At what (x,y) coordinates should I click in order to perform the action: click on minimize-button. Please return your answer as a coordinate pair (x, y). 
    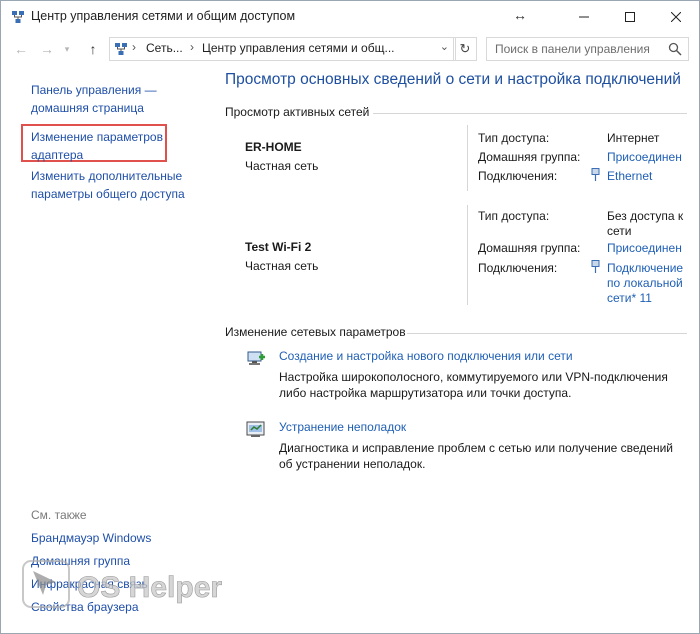
    Looking at the image, I should click on (584, 17).